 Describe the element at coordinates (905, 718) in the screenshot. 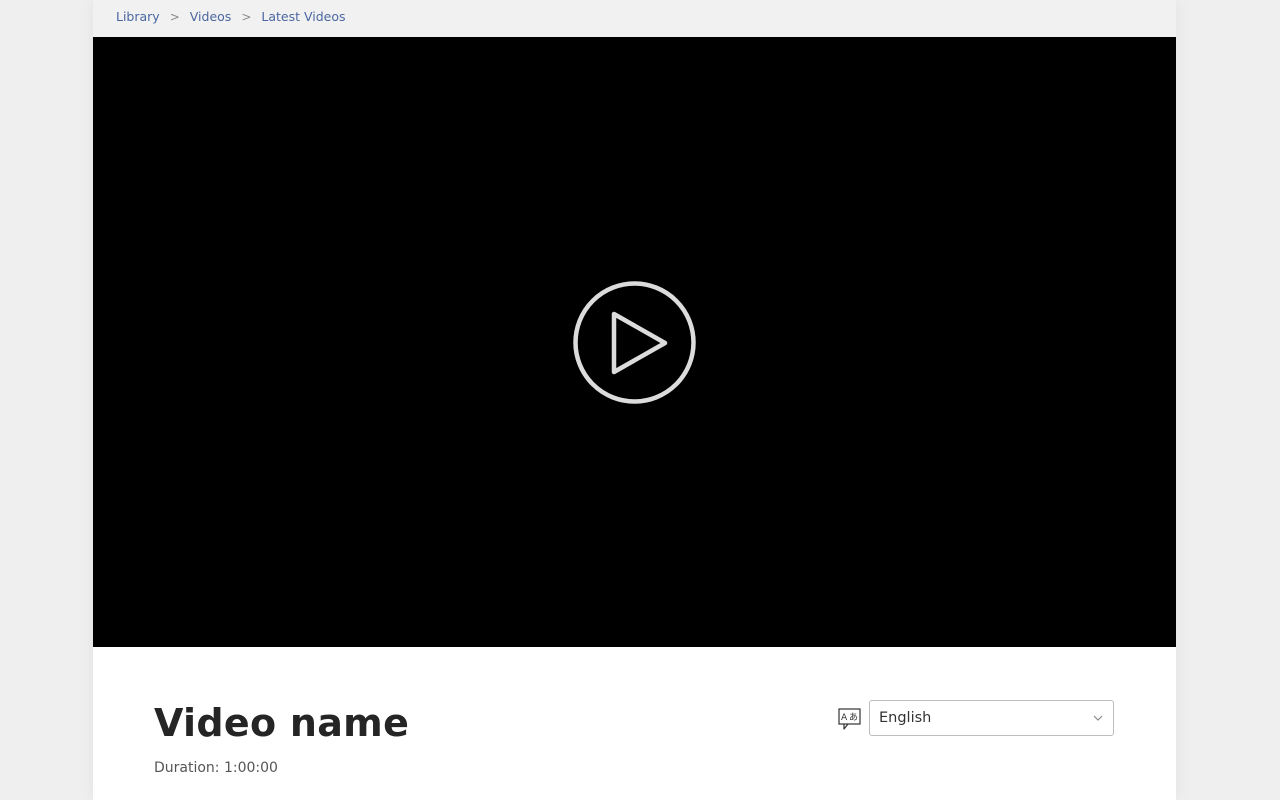

I see `language-select-value: English` at that location.